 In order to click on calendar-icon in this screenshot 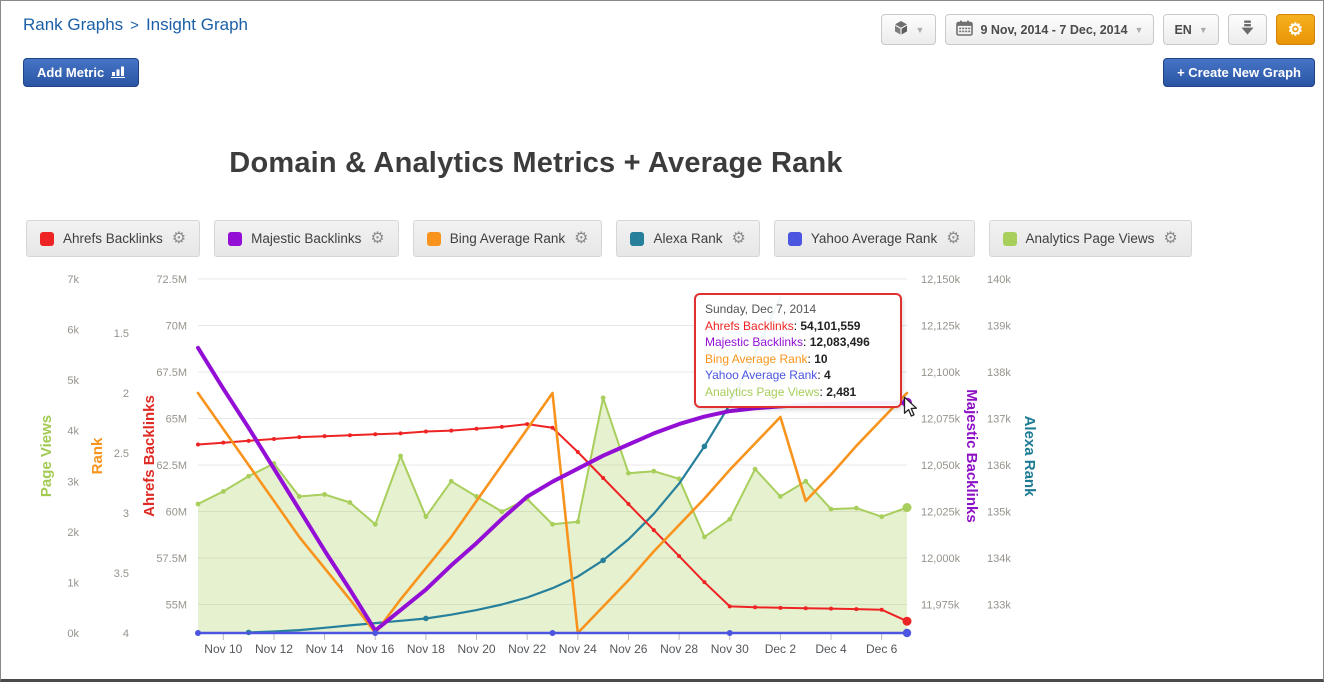, I will do `click(965, 29)`.